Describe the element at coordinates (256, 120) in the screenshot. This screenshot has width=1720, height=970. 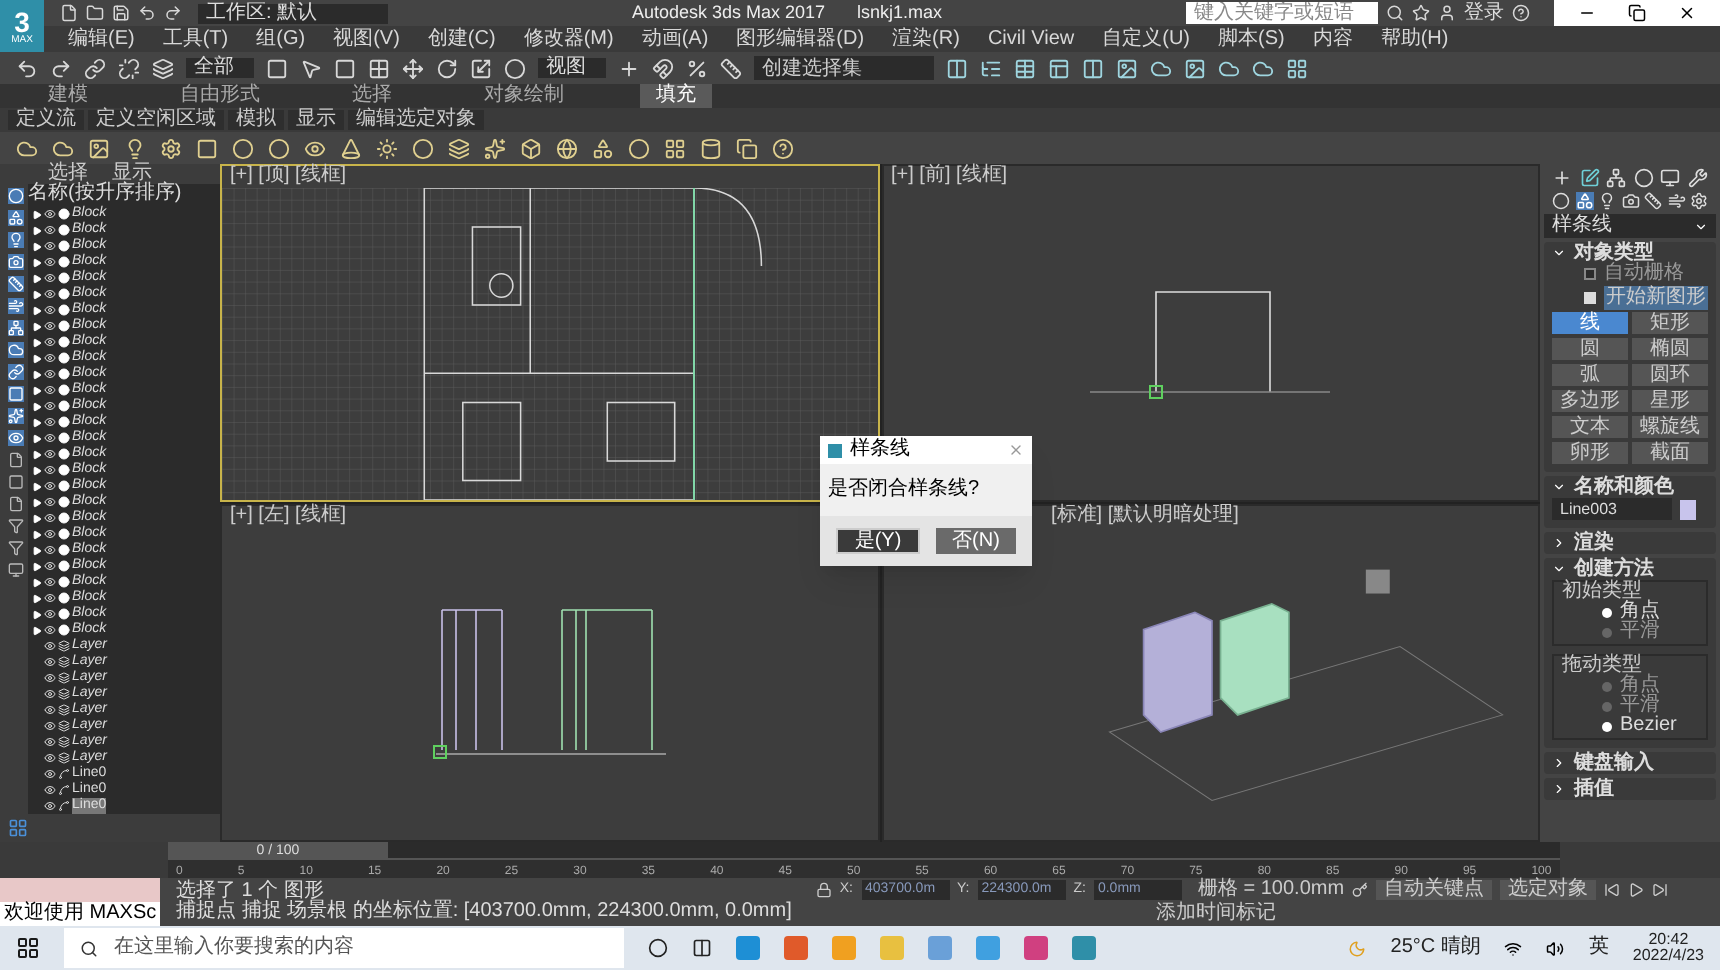
I see `ribbon-sub-tab: 模拟` at that location.